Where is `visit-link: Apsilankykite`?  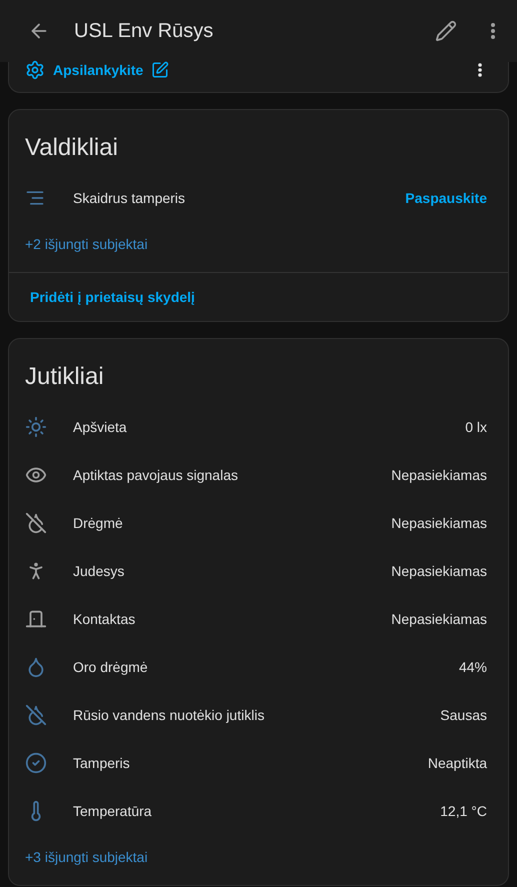
visit-link: Apsilankykite is located at coordinates (98, 70).